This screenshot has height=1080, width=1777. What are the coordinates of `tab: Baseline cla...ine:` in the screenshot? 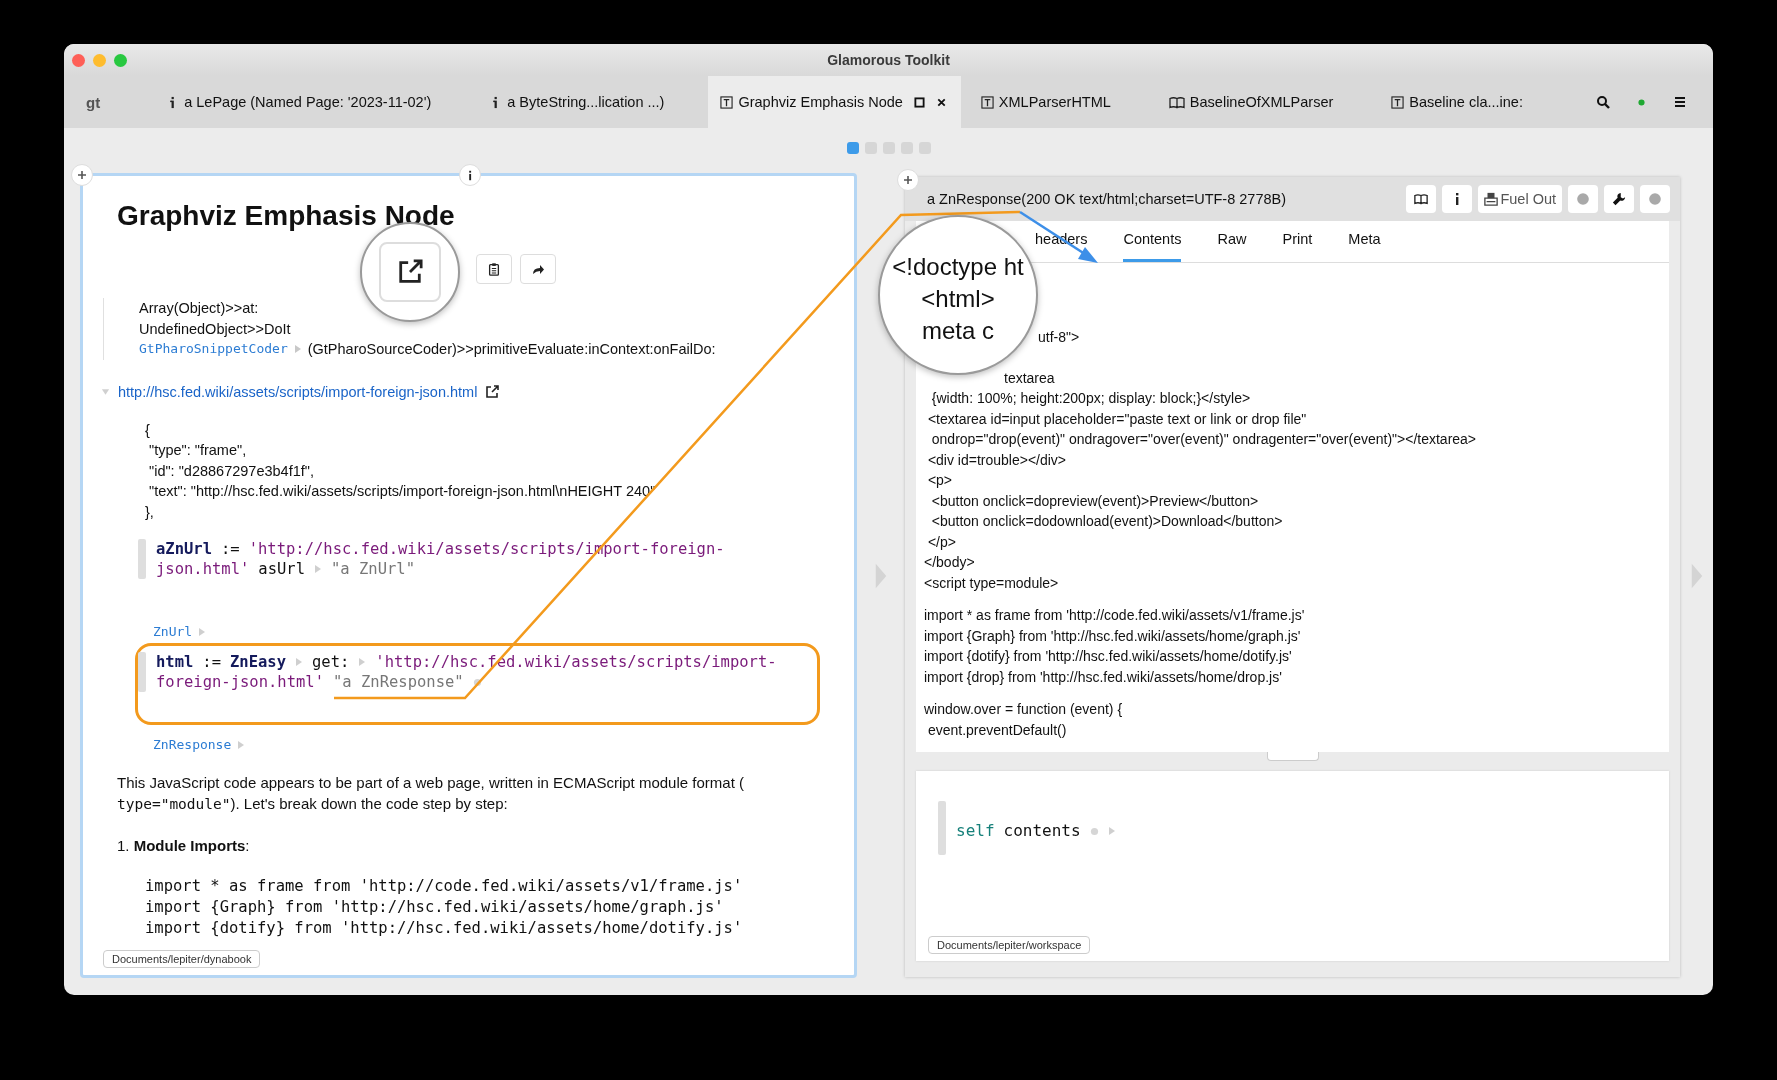 It's located at (1472, 102).